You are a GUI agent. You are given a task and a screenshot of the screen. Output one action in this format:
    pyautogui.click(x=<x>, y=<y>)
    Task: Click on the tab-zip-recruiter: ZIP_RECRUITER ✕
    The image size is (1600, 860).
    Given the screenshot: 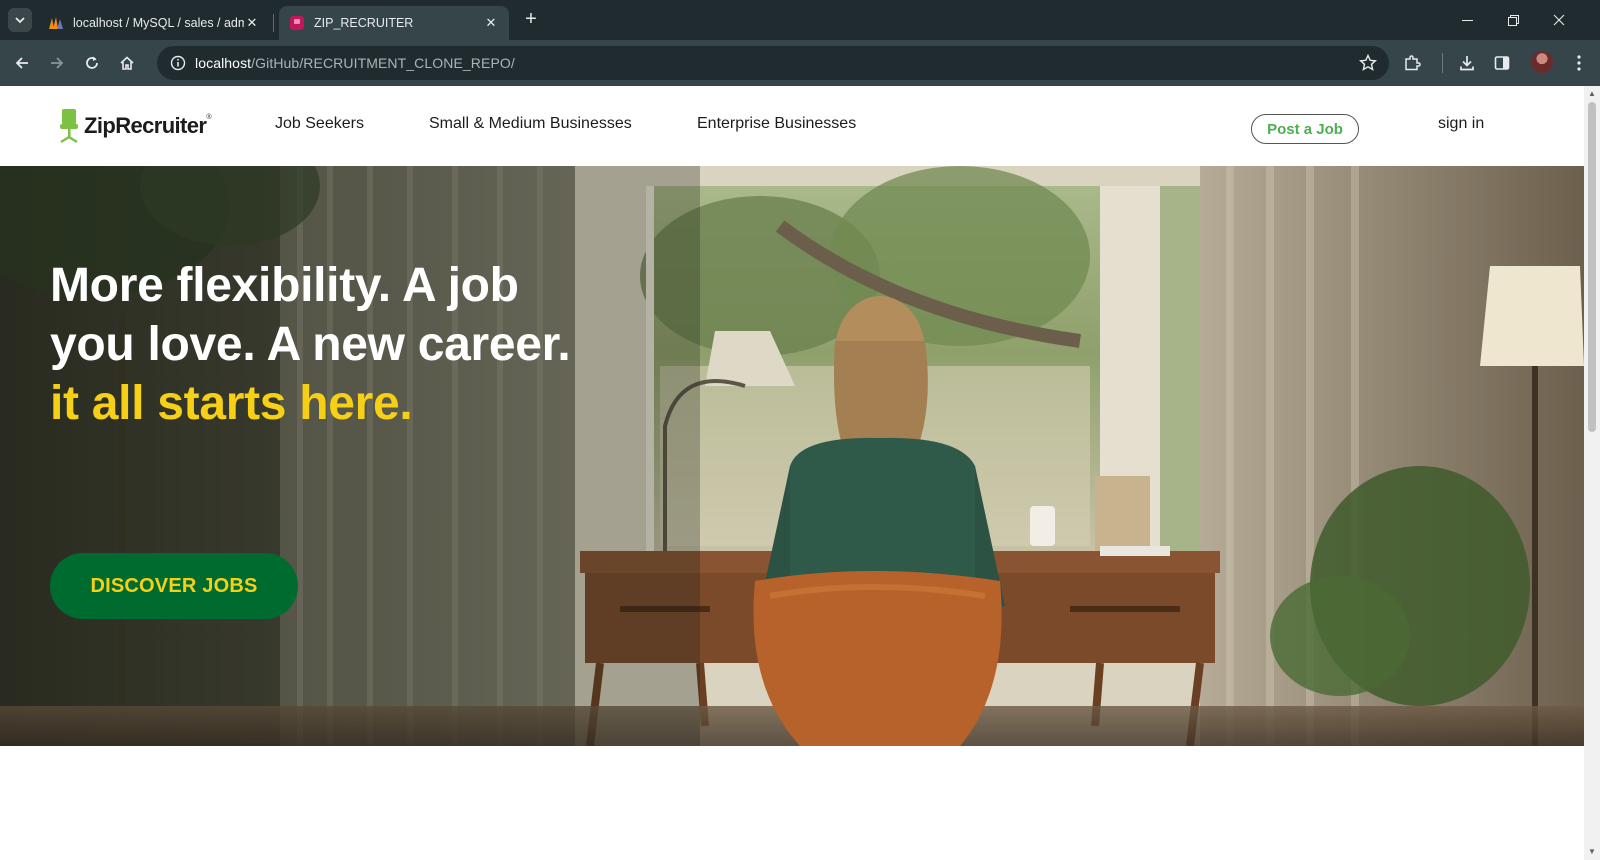 What is the action you would take?
    pyautogui.click(x=394, y=23)
    